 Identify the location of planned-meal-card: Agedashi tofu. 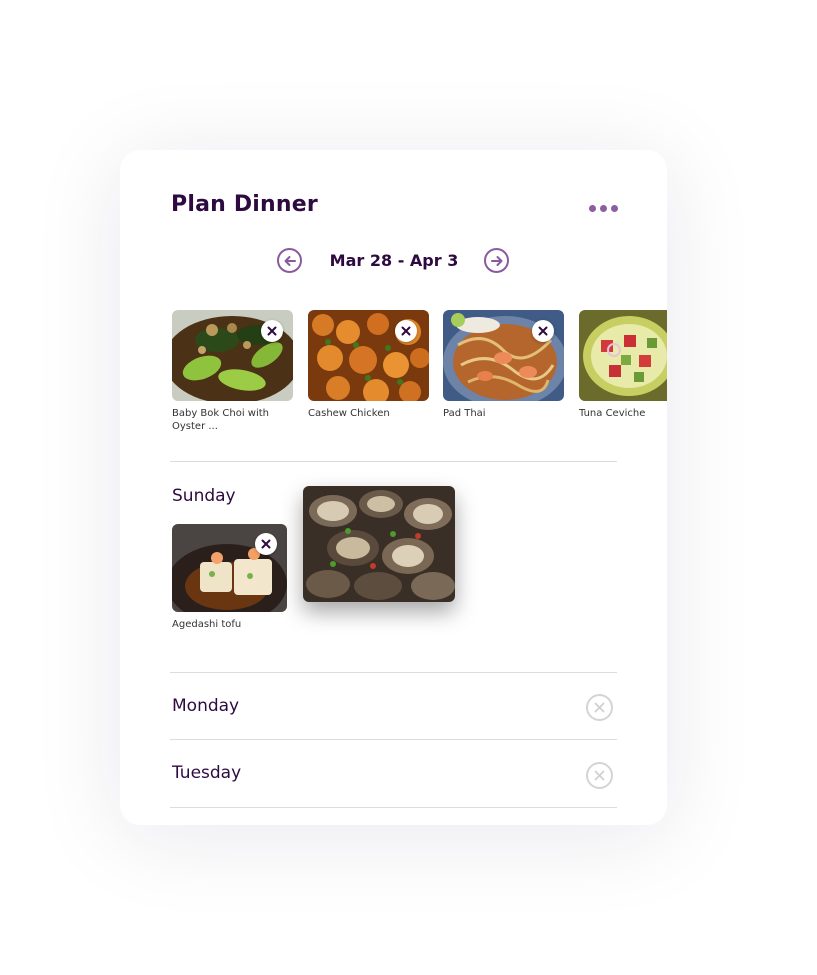
(229, 577).